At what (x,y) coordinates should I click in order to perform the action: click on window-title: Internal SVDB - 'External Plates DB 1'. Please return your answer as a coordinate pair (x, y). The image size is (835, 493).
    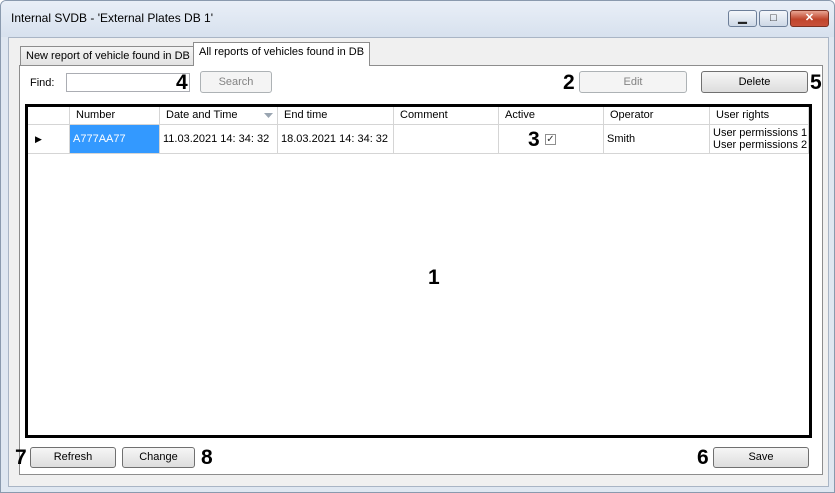
    Looking at the image, I should click on (112, 18).